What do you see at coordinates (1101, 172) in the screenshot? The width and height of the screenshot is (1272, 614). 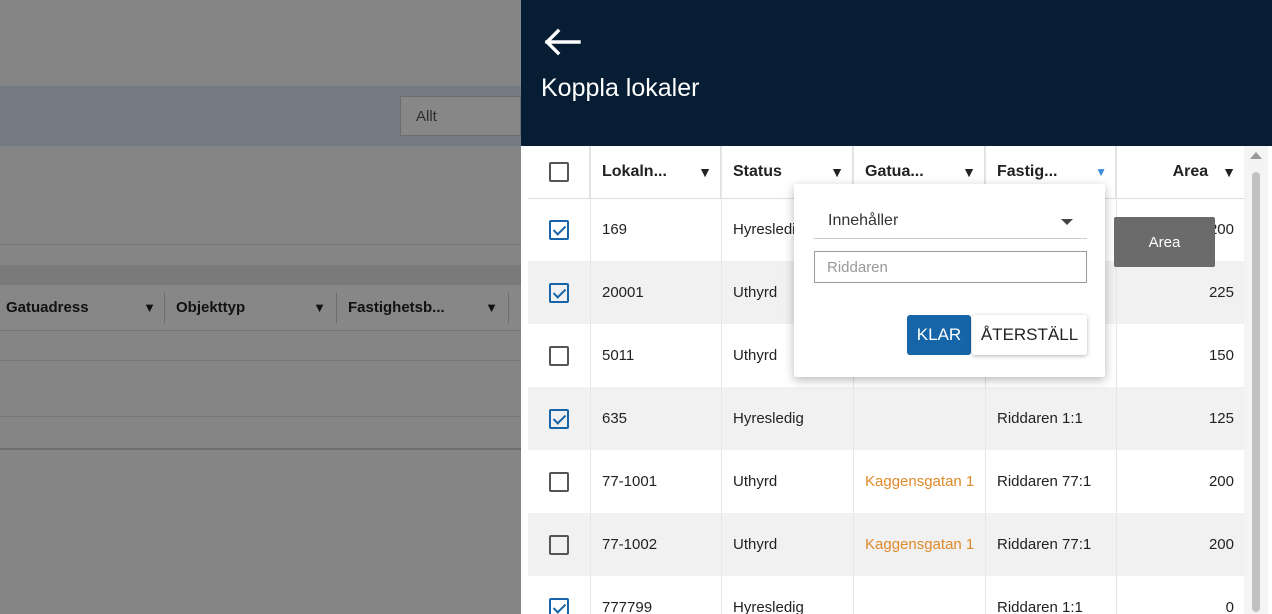 I see `funnel-active-icon: ▼` at bounding box center [1101, 172].